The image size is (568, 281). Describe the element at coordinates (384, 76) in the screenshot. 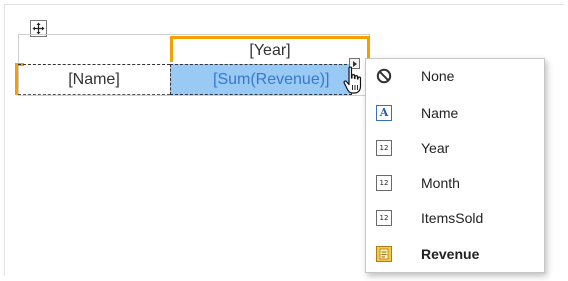

I see `none-icon` at that location.